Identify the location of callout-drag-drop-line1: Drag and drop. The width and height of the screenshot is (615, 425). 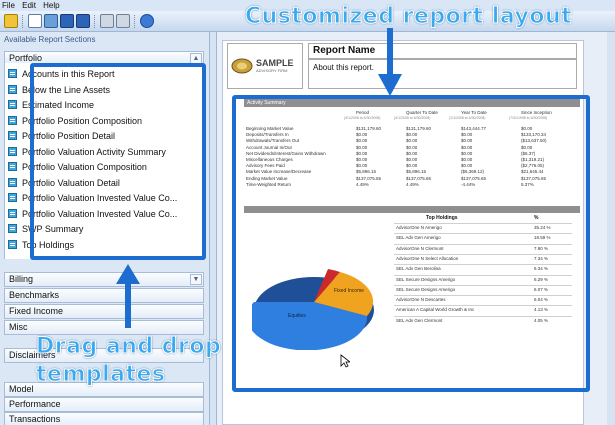
(128, 347).